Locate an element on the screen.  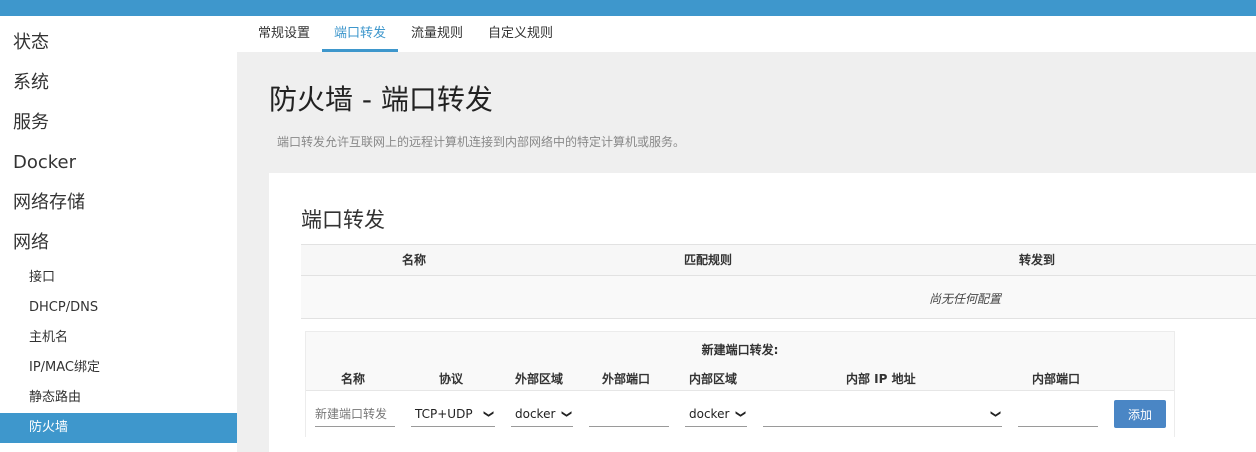
internal-ip-select: ❯ is located at coordinates (882, 414).